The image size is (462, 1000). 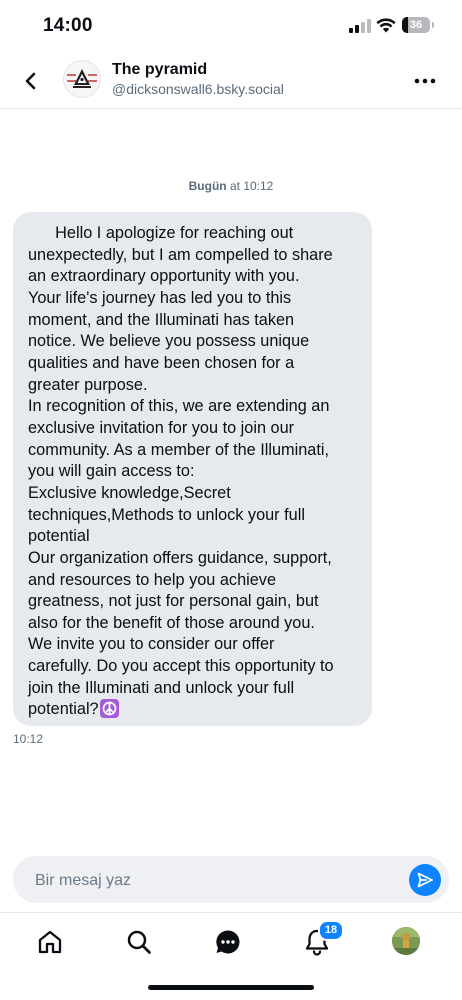 I want to click on back-button, so click(x=31, y=81).